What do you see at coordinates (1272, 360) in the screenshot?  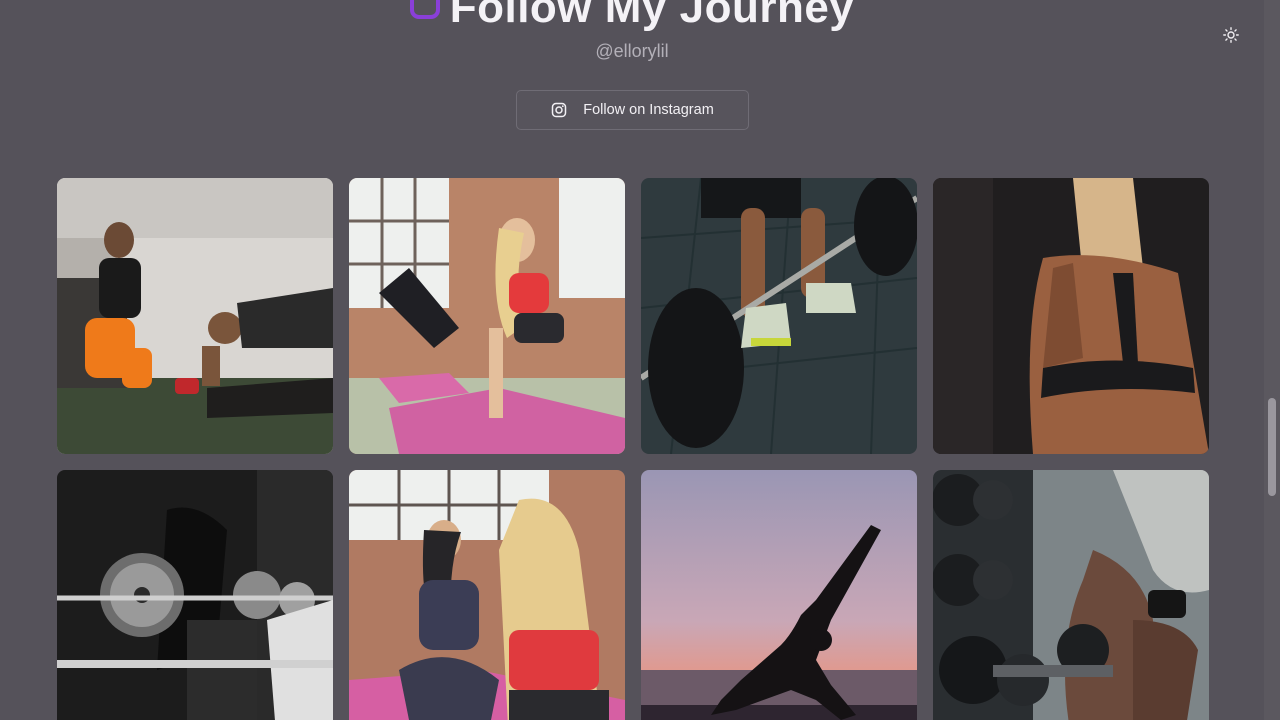 I see `scrollbar-track` at bounding box center [1272, 360].